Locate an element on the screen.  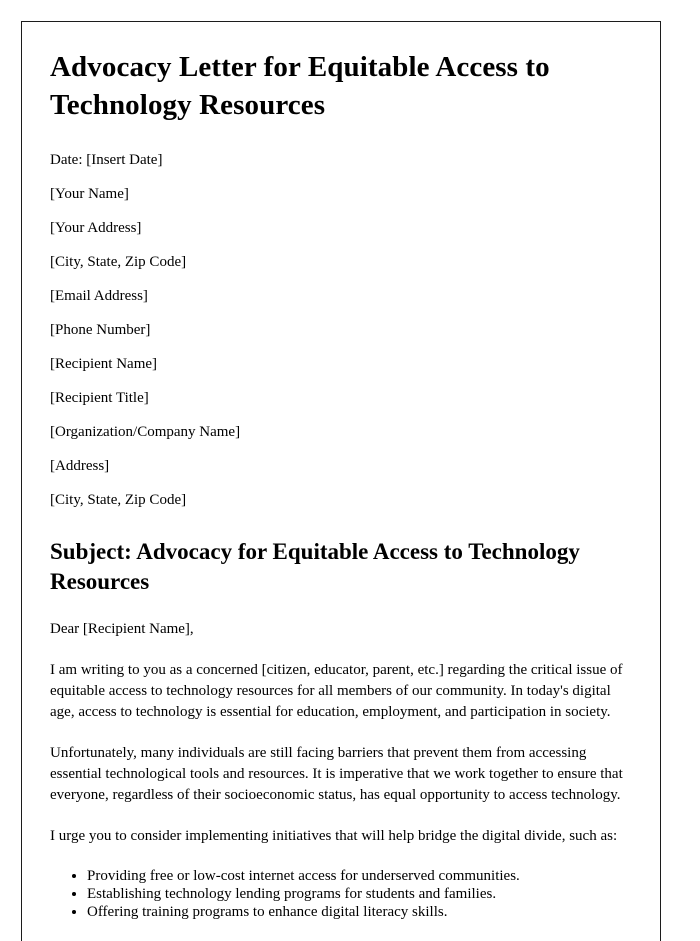
recipient-line-title: [Recipient Title] is located at coordinates (99, 398).